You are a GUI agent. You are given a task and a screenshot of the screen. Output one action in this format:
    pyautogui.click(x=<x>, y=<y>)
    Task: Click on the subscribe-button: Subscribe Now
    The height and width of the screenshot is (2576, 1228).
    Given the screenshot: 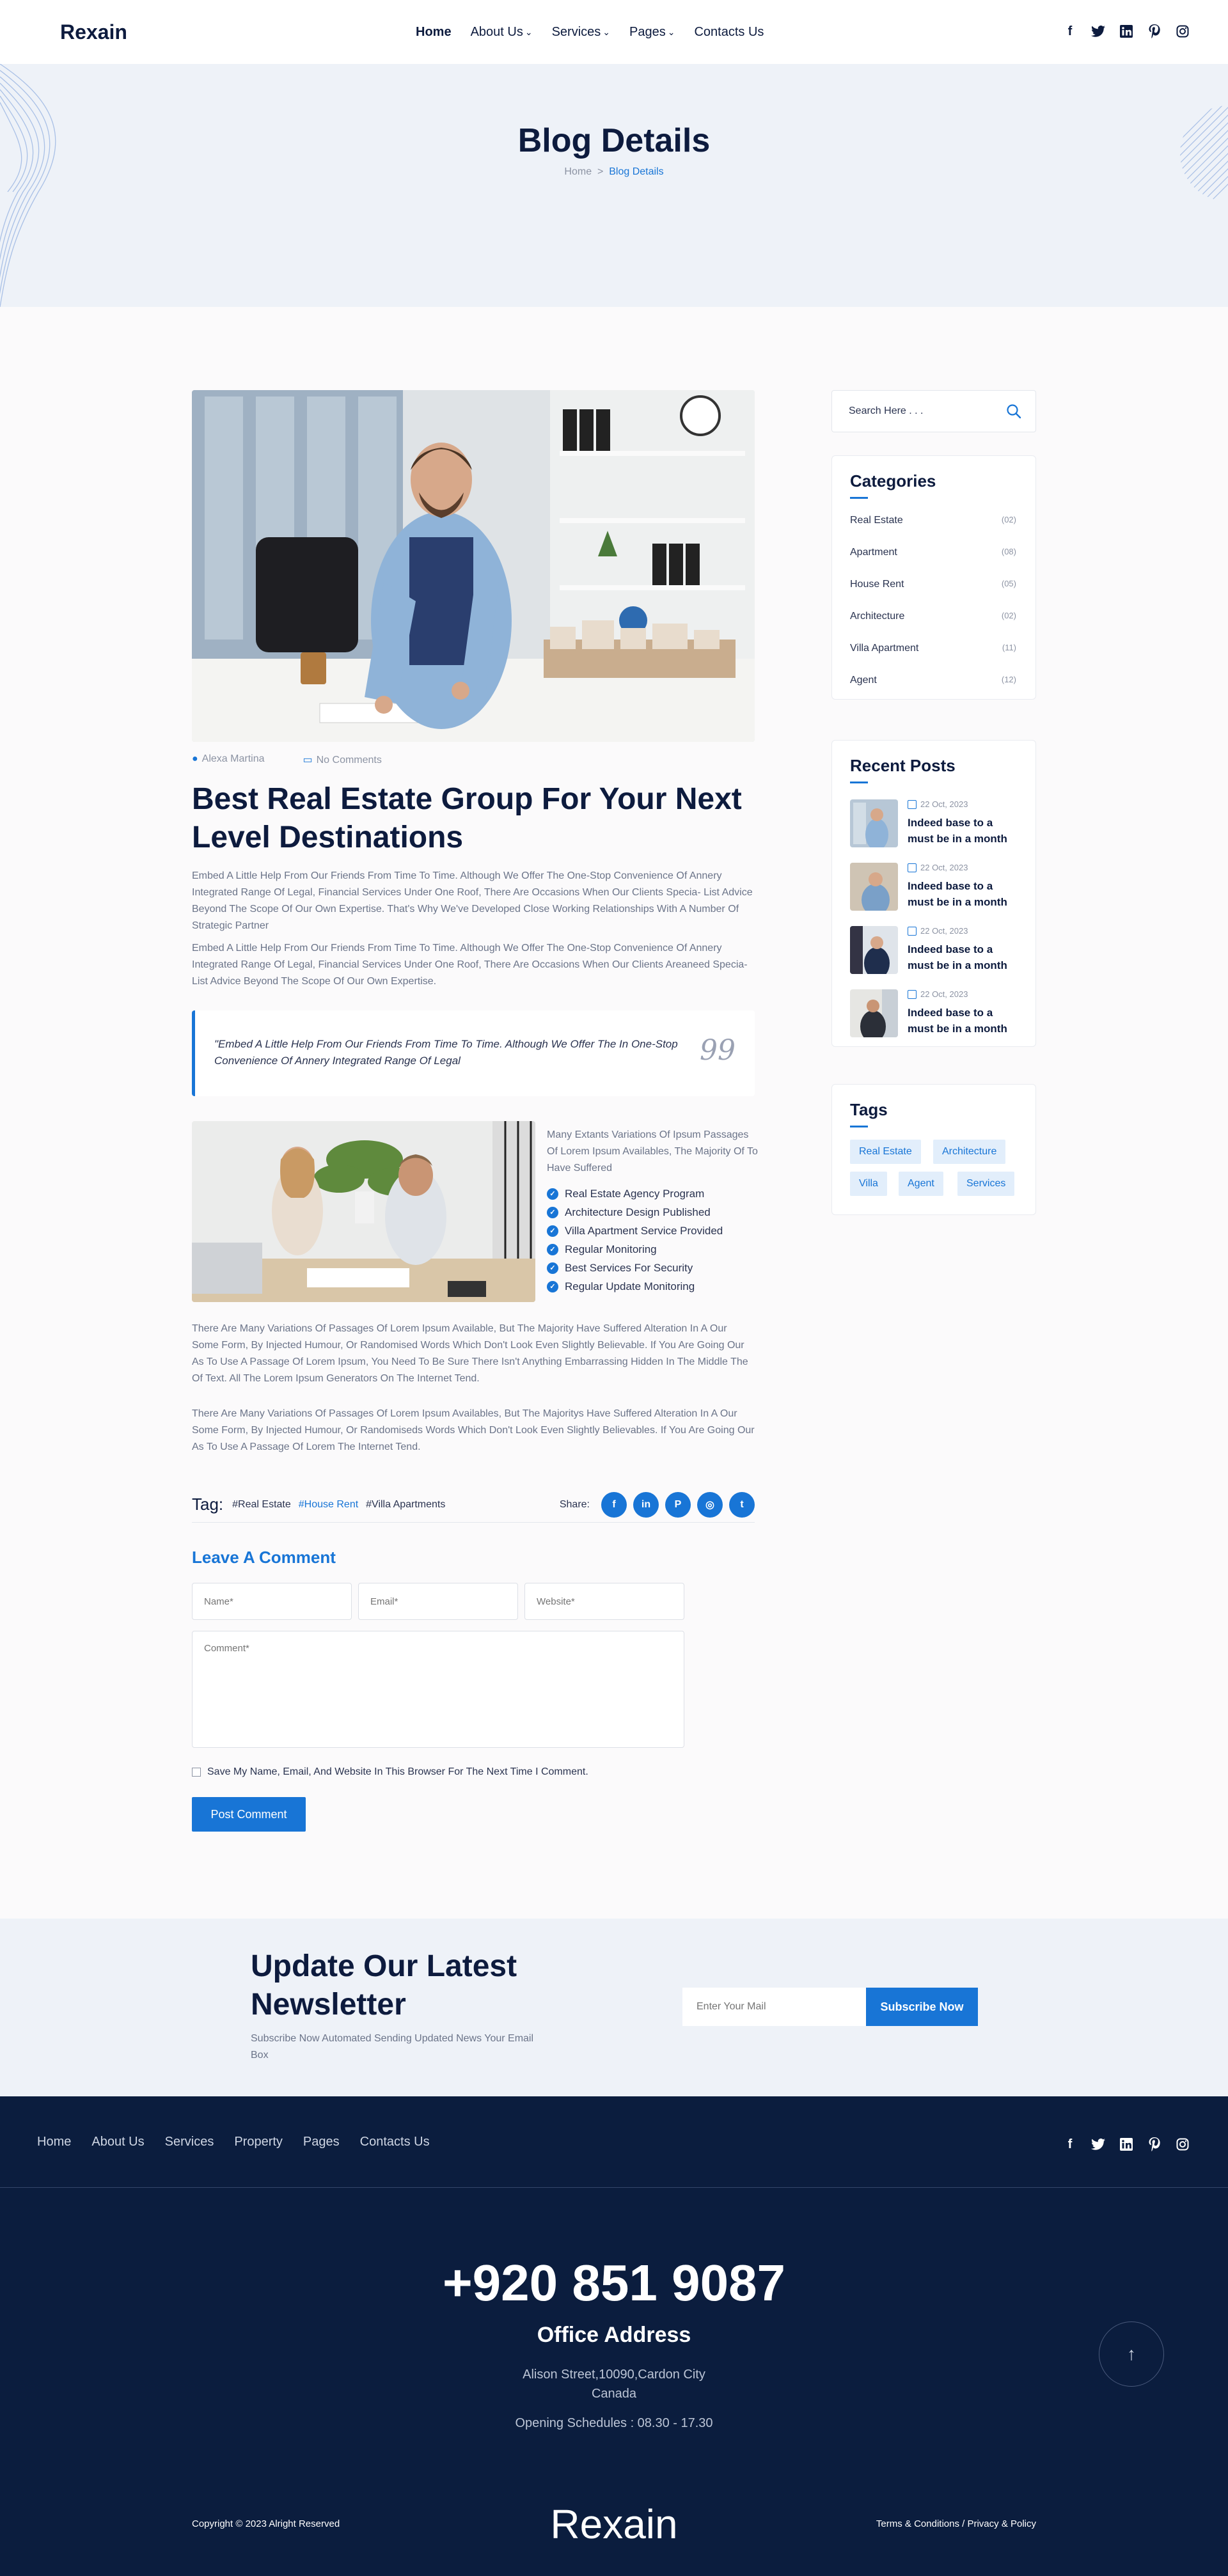 What is the action you would take?
    pyautogui.click(x=922, y=2007)
    